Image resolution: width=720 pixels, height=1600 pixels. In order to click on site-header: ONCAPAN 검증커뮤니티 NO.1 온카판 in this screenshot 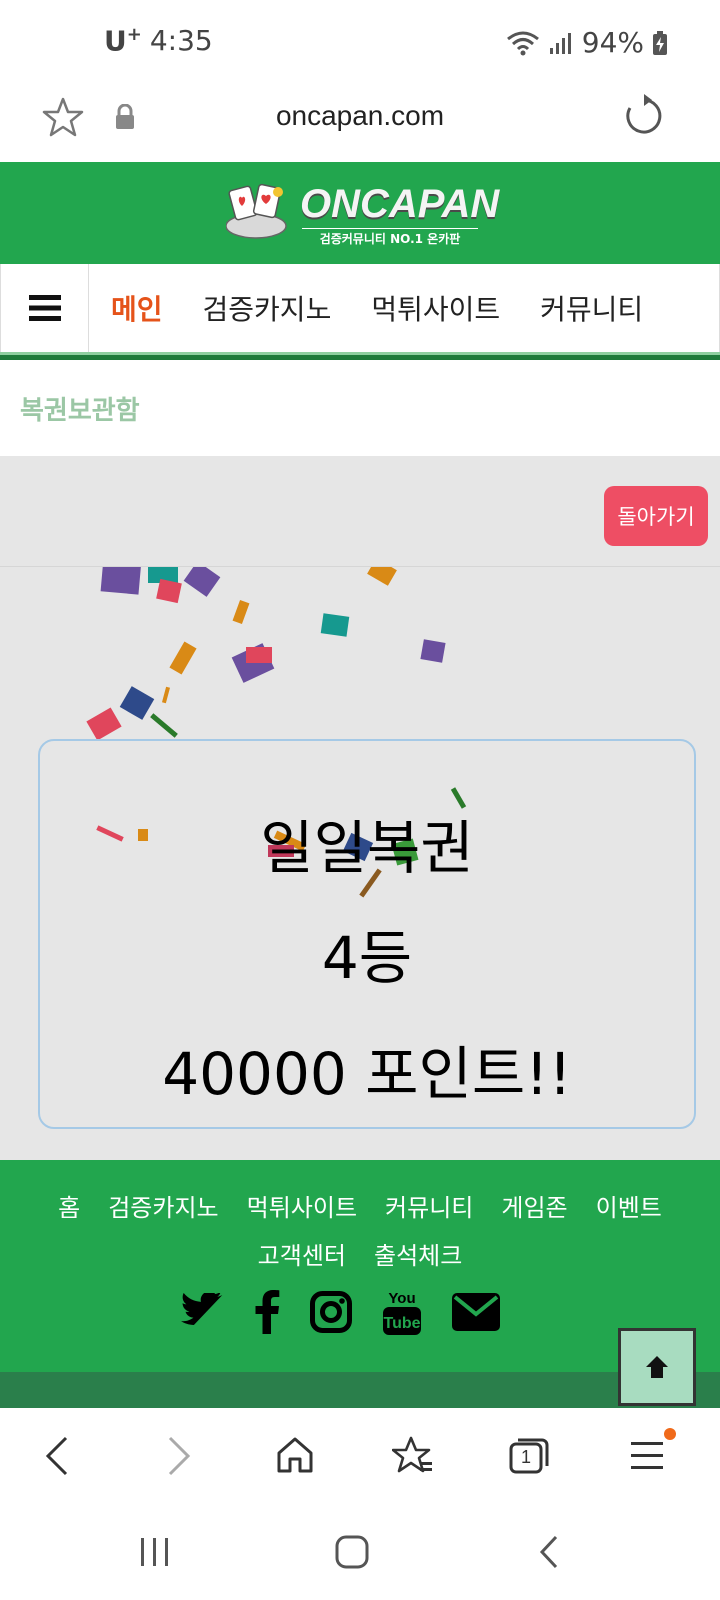, I will do `click(360, 213)`.